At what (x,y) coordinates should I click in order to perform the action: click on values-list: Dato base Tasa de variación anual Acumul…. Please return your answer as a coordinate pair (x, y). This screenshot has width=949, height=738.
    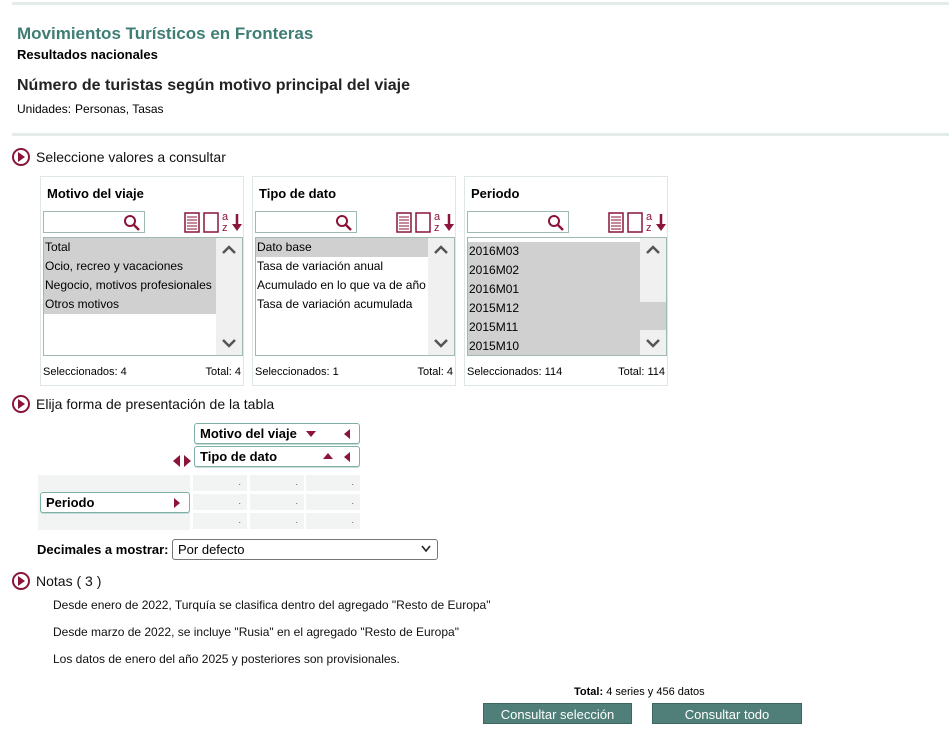
    Looking at the image, I should click on (355, 296).